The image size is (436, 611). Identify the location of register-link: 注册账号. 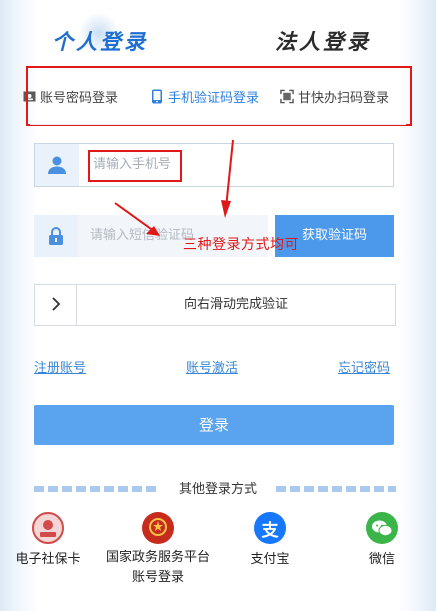
(60, 366).